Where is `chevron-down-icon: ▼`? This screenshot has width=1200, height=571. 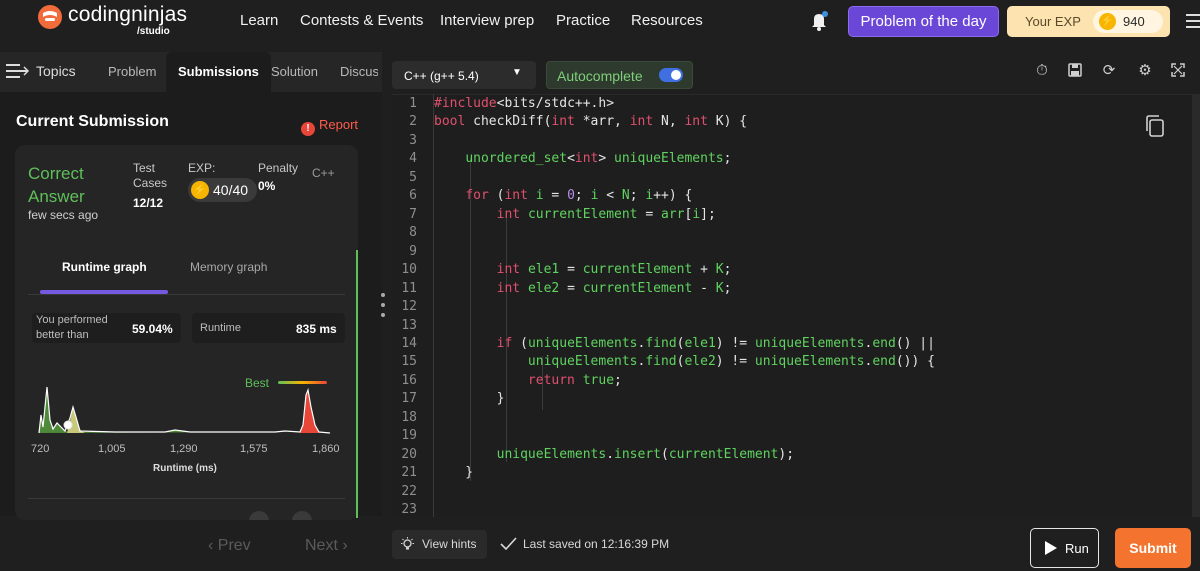 chevron-down-icon: ▼ is located at coordinates (517, 72).